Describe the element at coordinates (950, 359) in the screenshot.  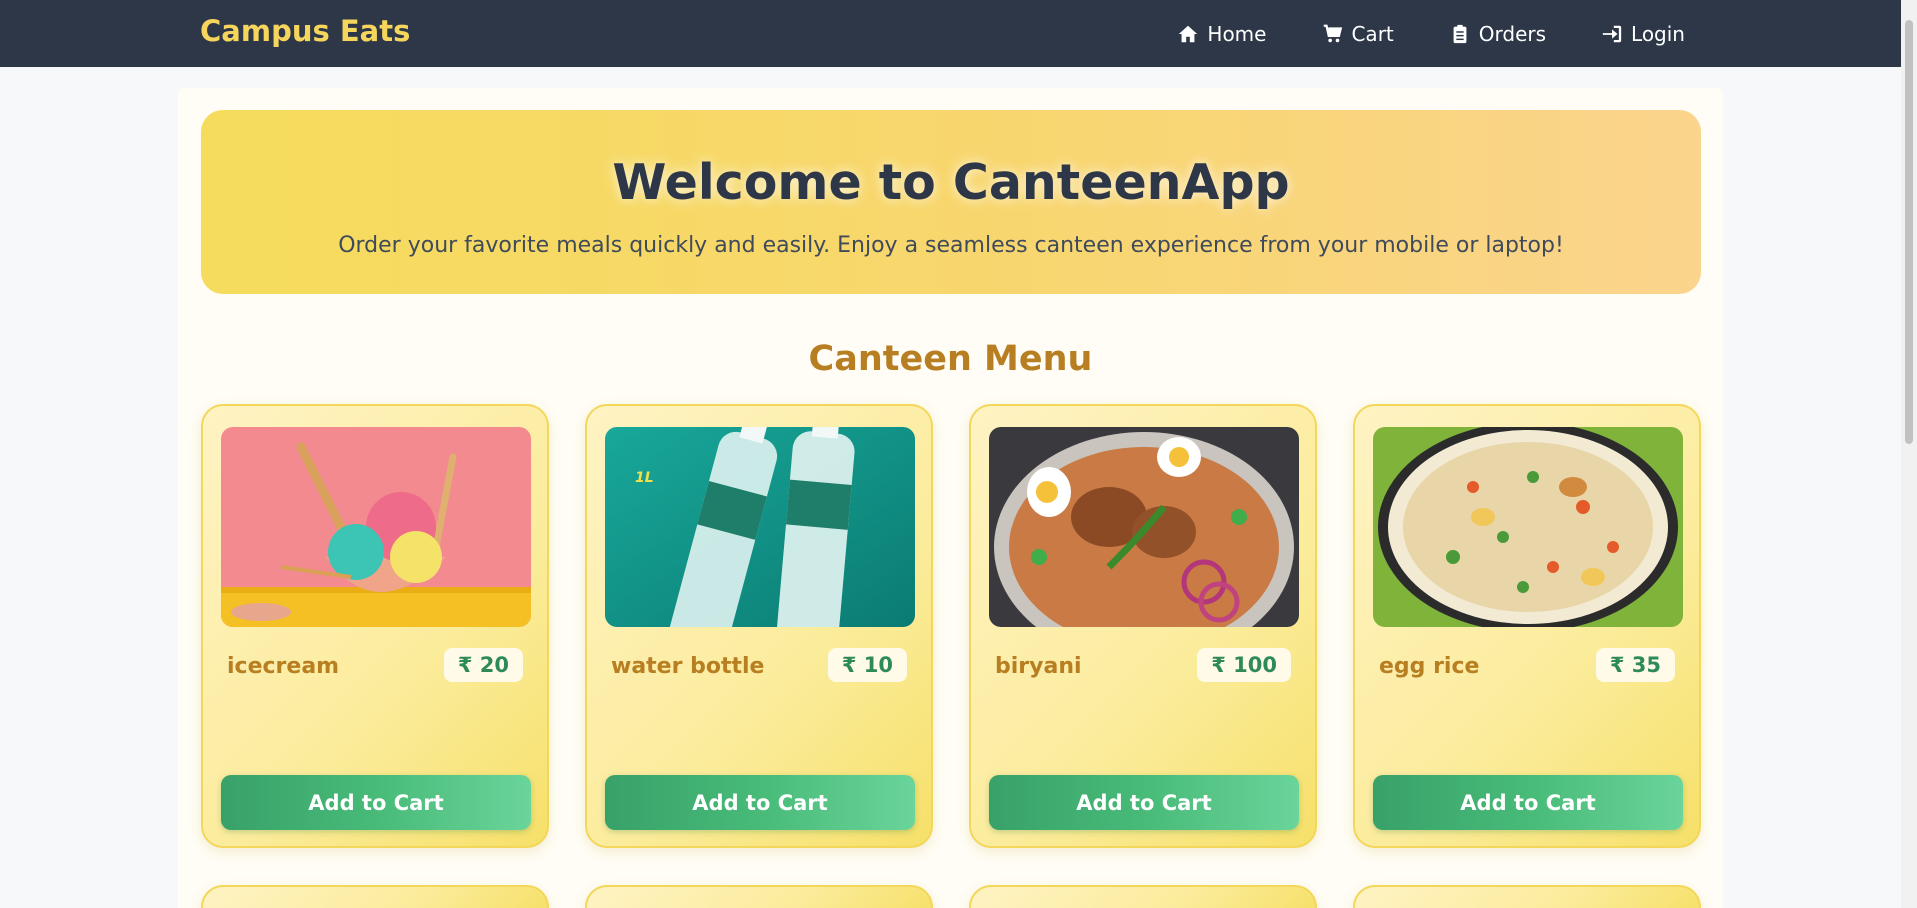
I see `menu-title: Canteen Menu` at that location.